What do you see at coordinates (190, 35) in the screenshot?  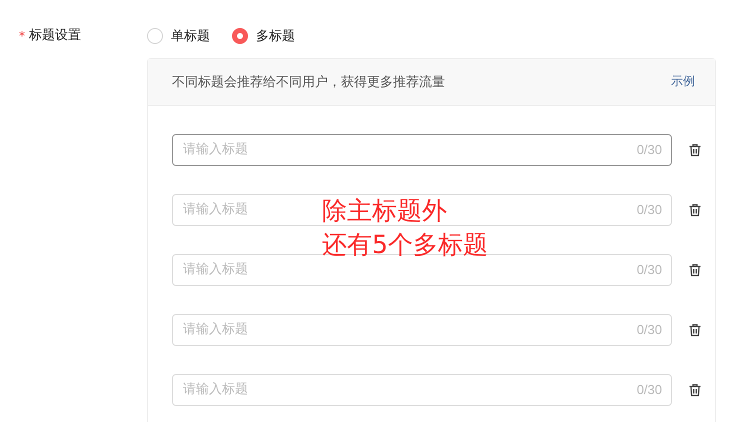 I see `radio-label: 单标题` at bounding box center [190, 35].